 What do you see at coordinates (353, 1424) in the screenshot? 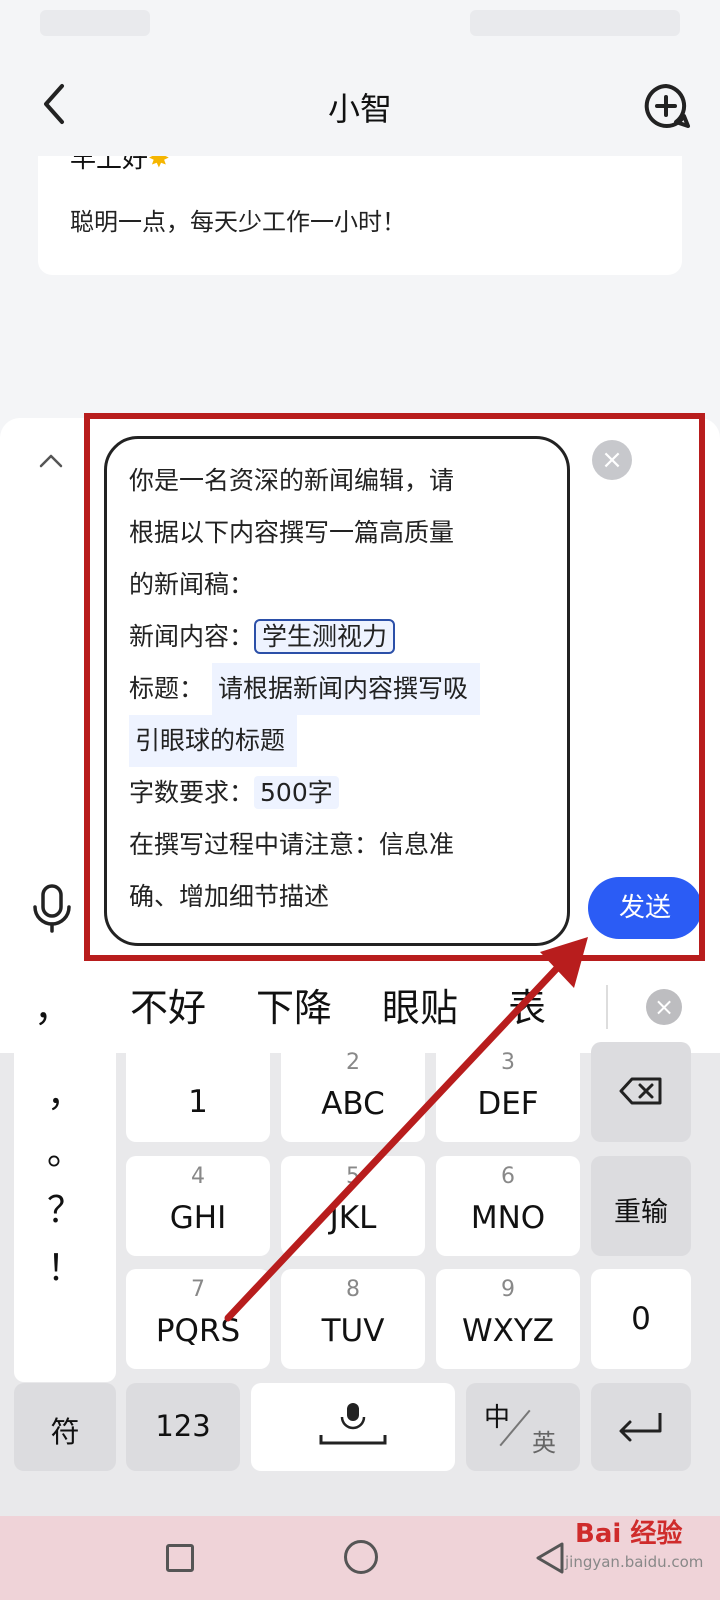
I see `space-mic-icon` at bounding box center [353, 1424].